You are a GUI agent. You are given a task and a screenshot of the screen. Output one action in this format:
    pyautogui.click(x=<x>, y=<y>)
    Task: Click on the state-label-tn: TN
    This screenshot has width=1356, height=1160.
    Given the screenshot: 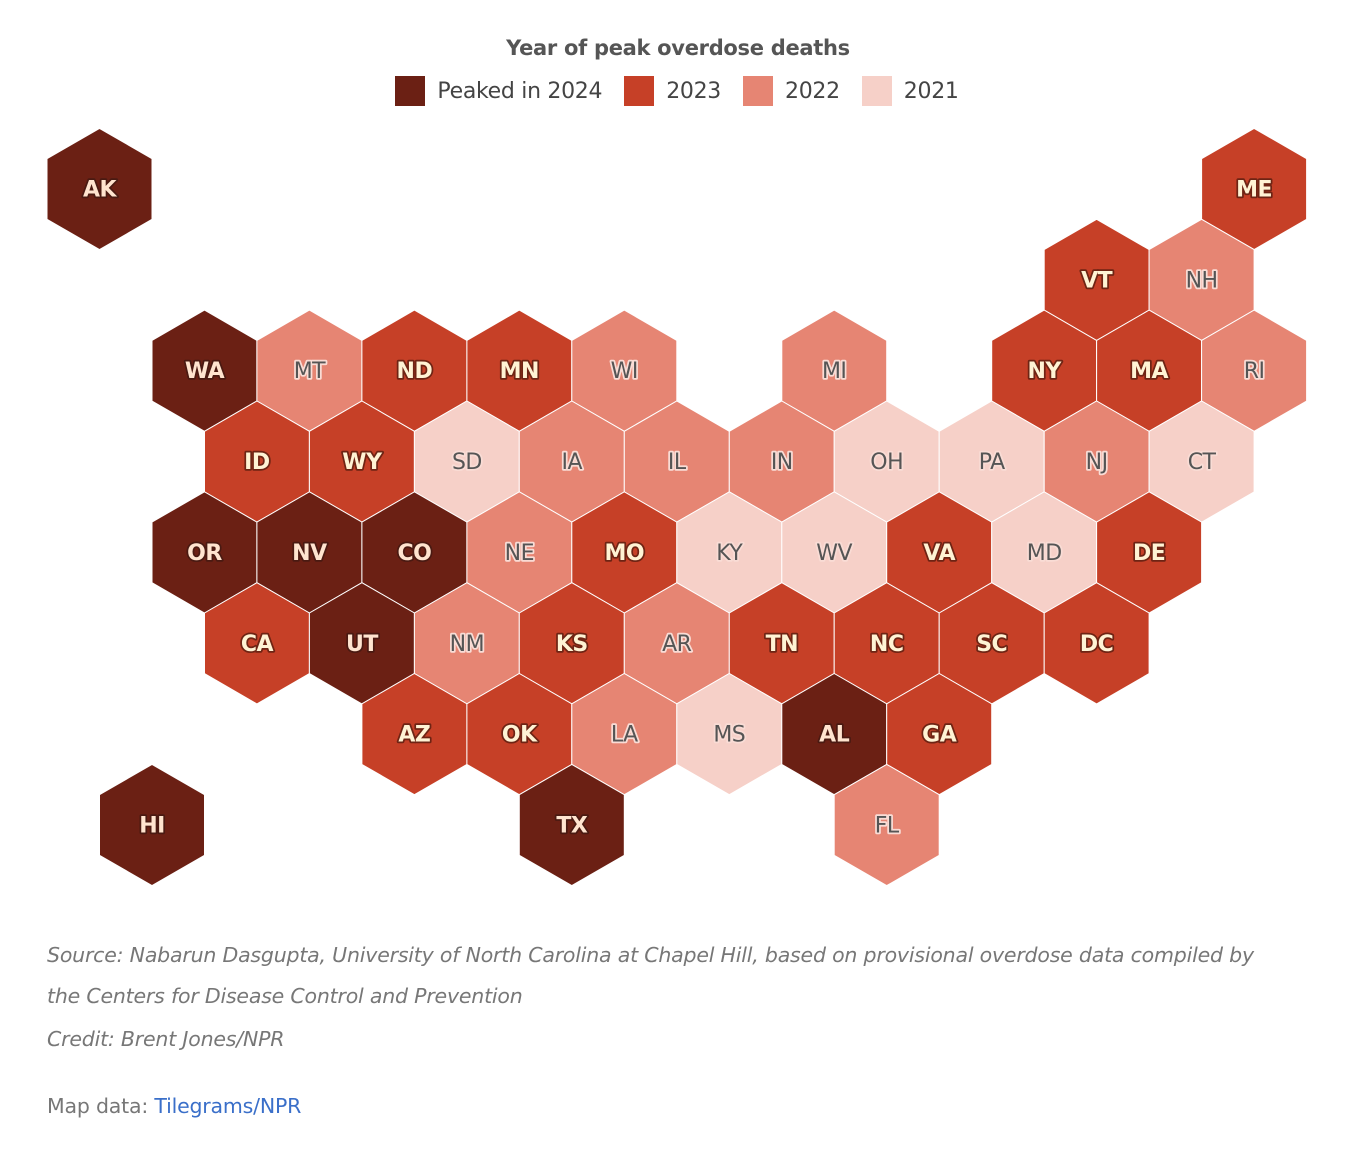 What is the action you would take?
    pyautogui.click(x=782, y=644)
    